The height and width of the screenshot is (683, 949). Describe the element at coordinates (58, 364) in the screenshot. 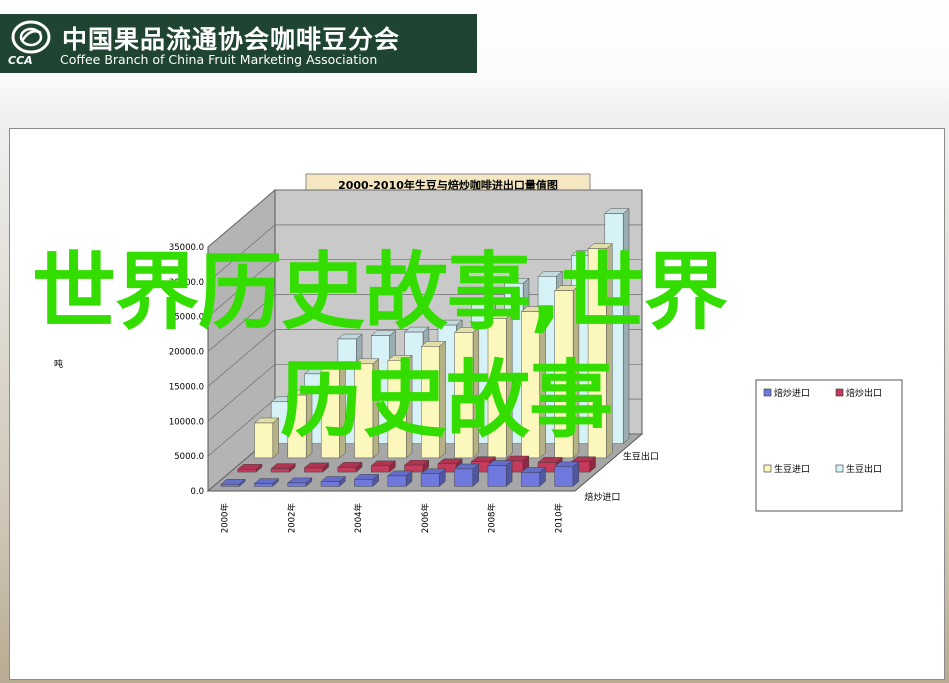

I see `y-axis-label: 吨` at that location.